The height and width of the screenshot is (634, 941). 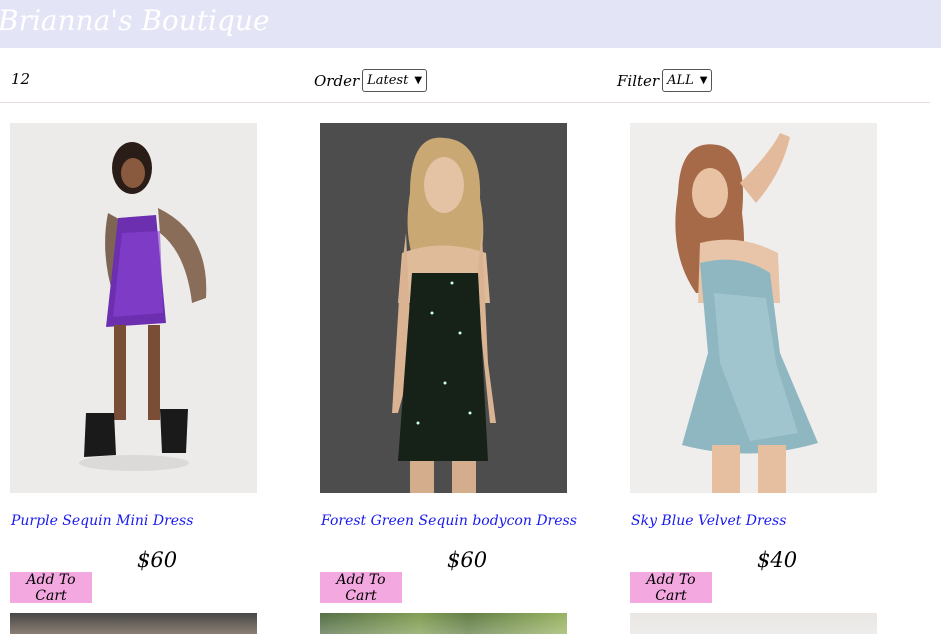 I want to click on filter-control: Filter ALL ▼, so click(x=665, y=80).